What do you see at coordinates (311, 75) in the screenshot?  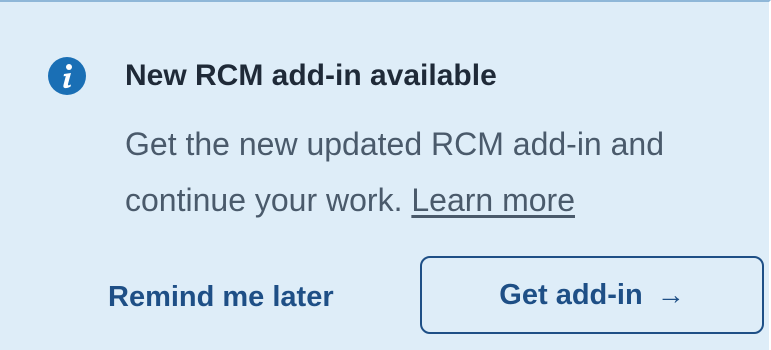 I see `notification-title: New RCM add-in available` at bounding box center [311, 75].